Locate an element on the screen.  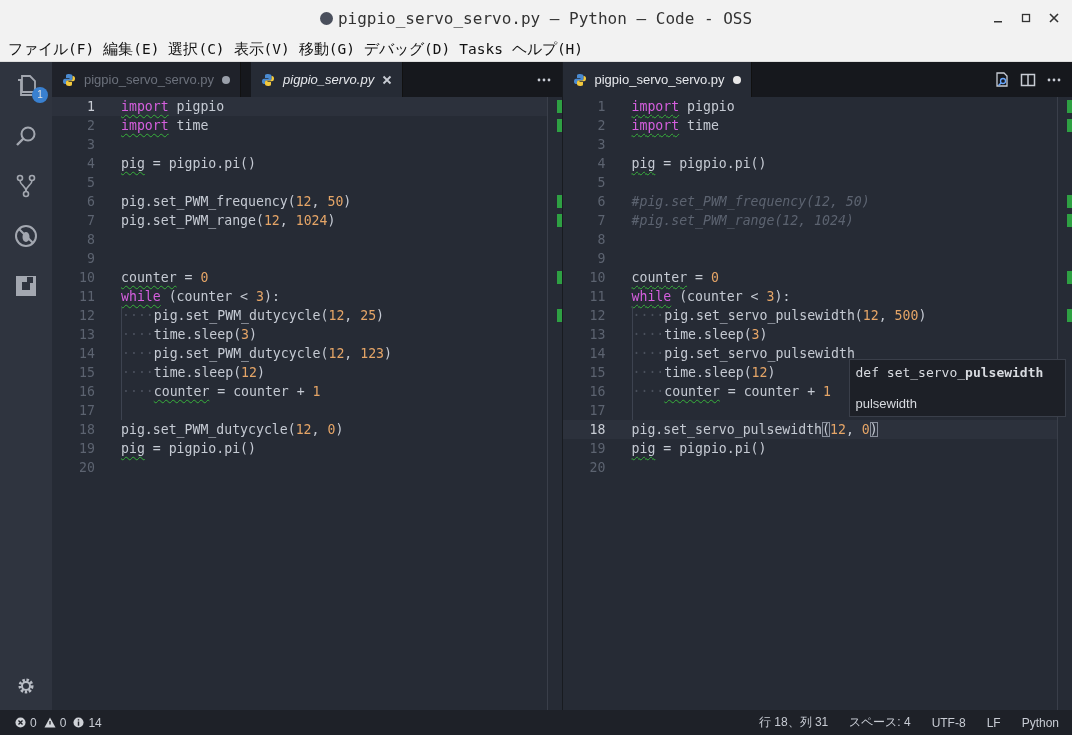
number-text: 25 is located at coordinates (368, 315).